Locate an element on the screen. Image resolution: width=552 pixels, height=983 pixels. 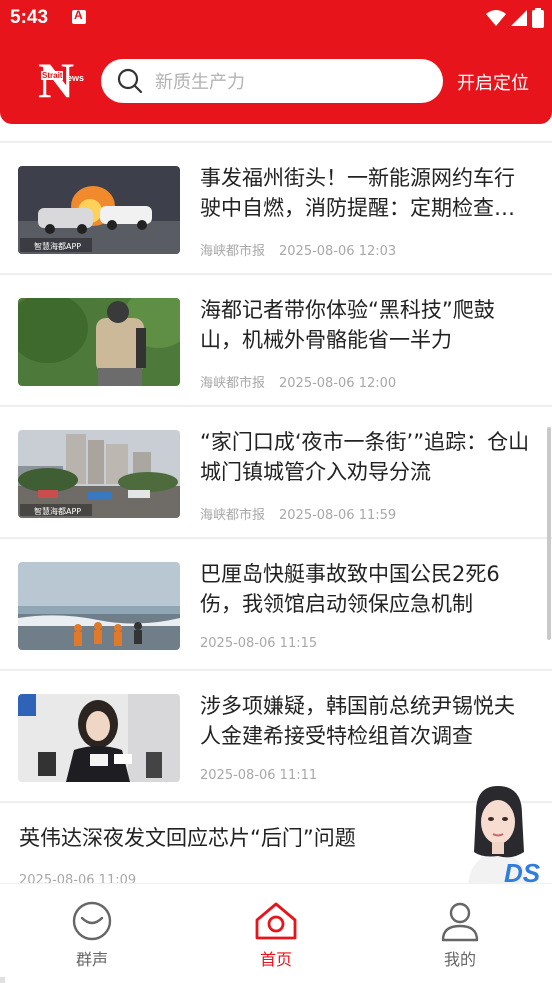
news-title: 英伟达深夜发文回应芯片“后门”问题 is located at coordinates (187, 838).